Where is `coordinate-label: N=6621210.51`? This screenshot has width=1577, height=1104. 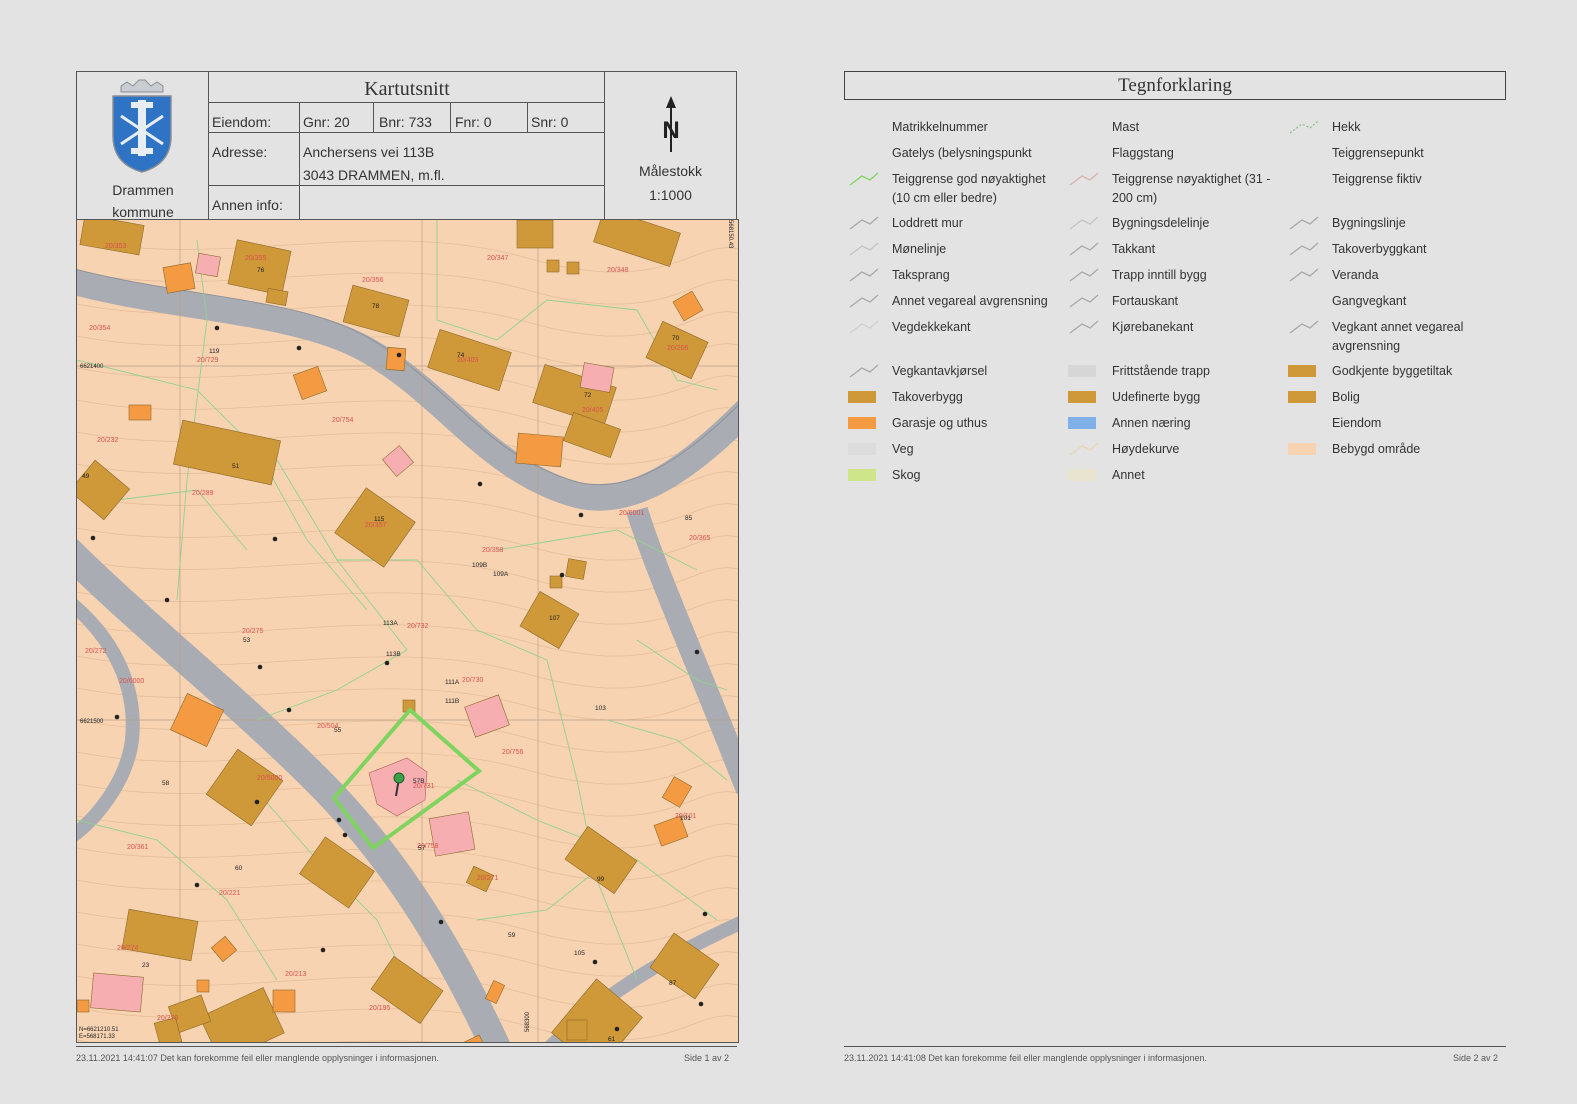
coordinate-label: N=6621210.51 is located at coordinates (99, 1030).